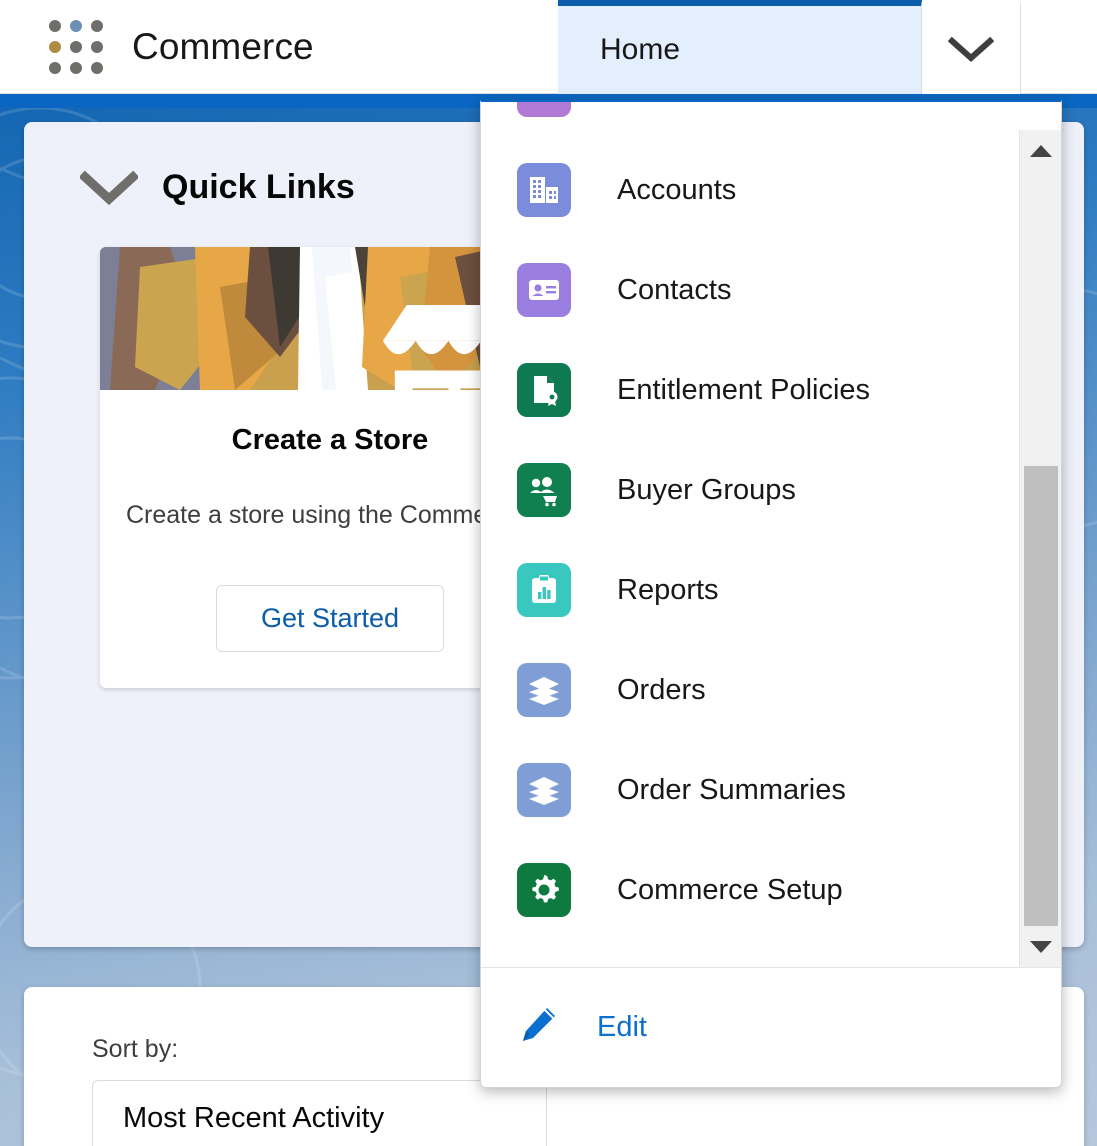 The width and height of the screenshot is (1097, 1146). I want to click on tab-home: Home, so click(740, 47).